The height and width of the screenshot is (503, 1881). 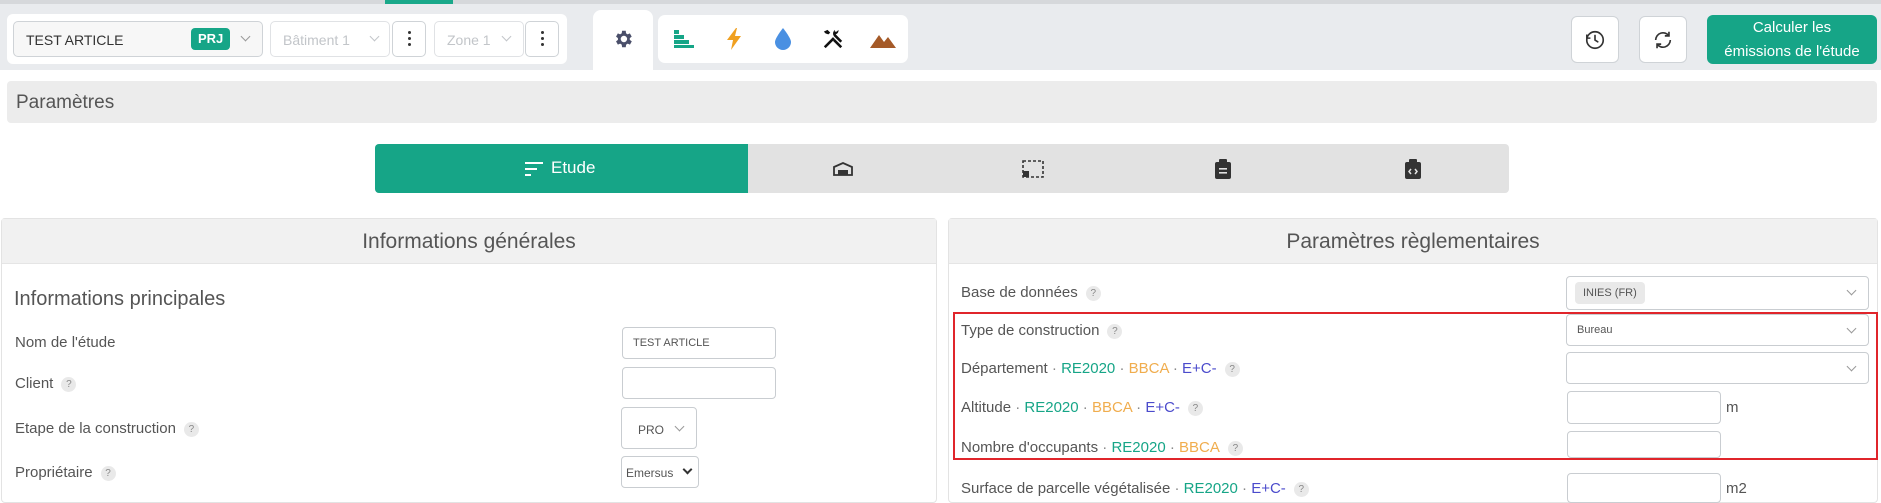 What do you see at coordinates (46, 383) in the screenshot?
I see `client-label: Client?` at bounding box center [46, 383].